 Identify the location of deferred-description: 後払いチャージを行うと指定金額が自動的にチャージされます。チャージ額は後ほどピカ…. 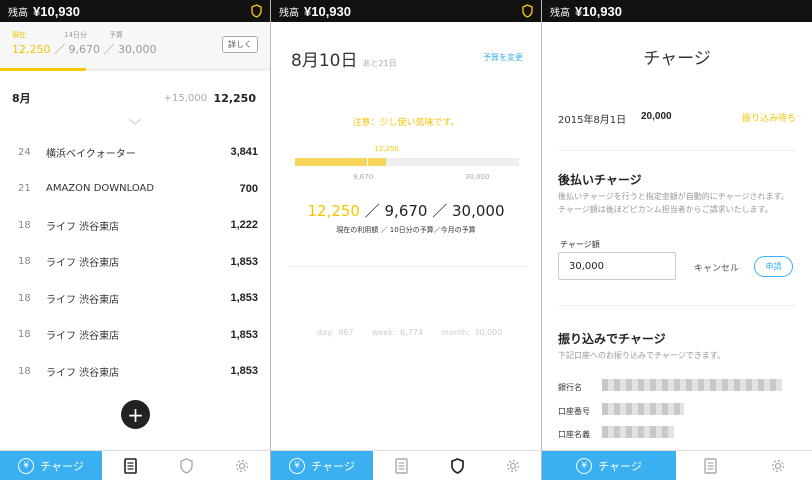
(673, 203).